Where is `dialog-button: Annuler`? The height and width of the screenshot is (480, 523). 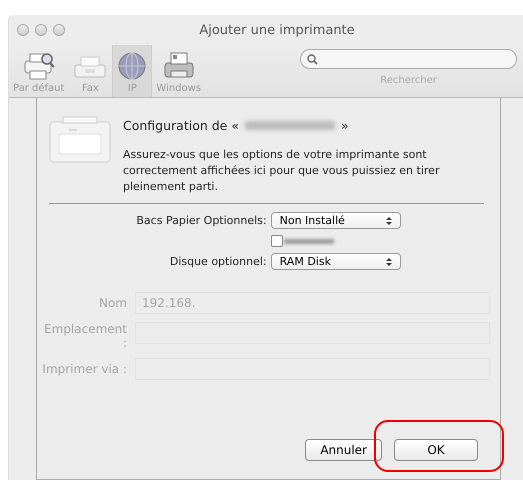
dialog-button: Annuler is located at coordinates (343, 450).